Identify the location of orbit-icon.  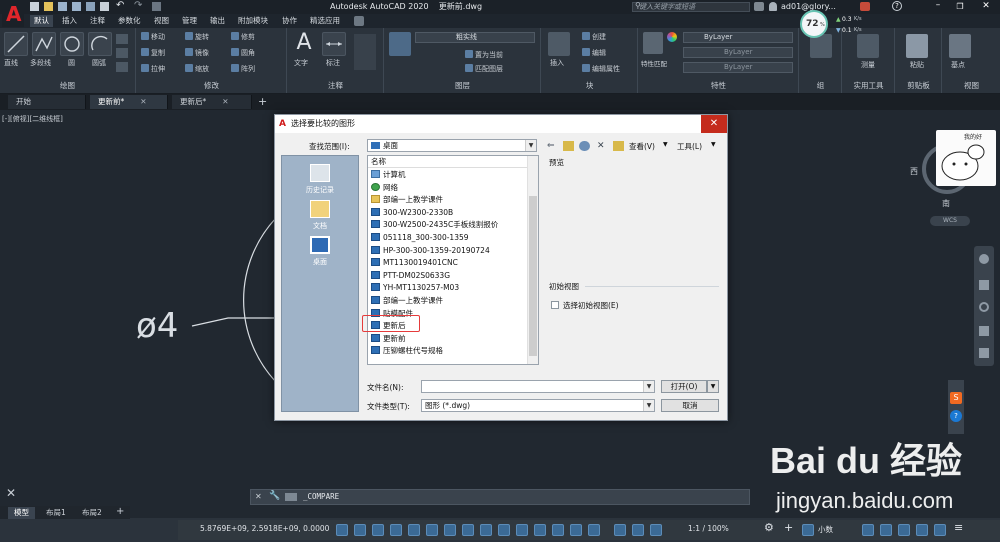
(984, 331).